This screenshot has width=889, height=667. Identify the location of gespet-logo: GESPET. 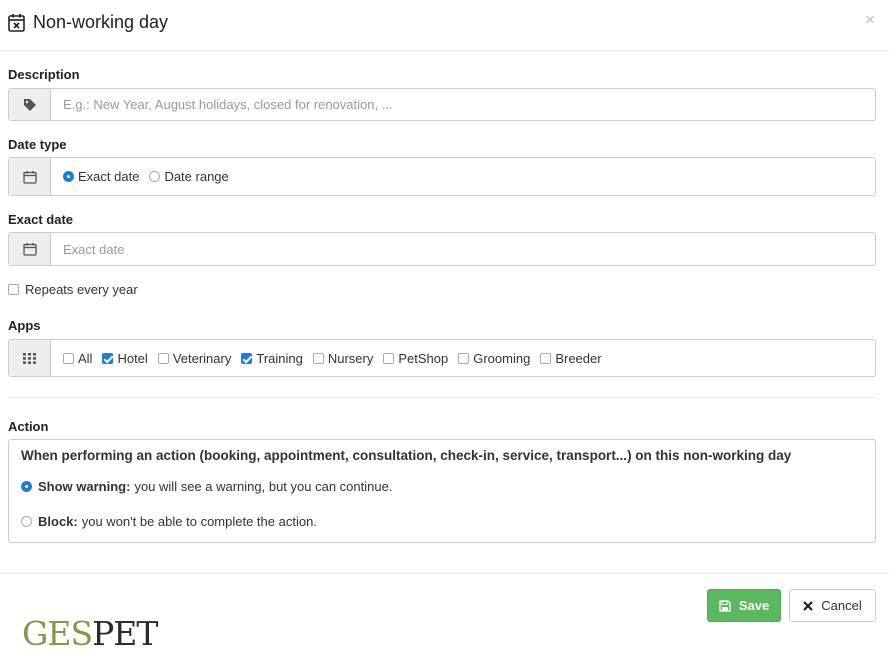
(90, 633).